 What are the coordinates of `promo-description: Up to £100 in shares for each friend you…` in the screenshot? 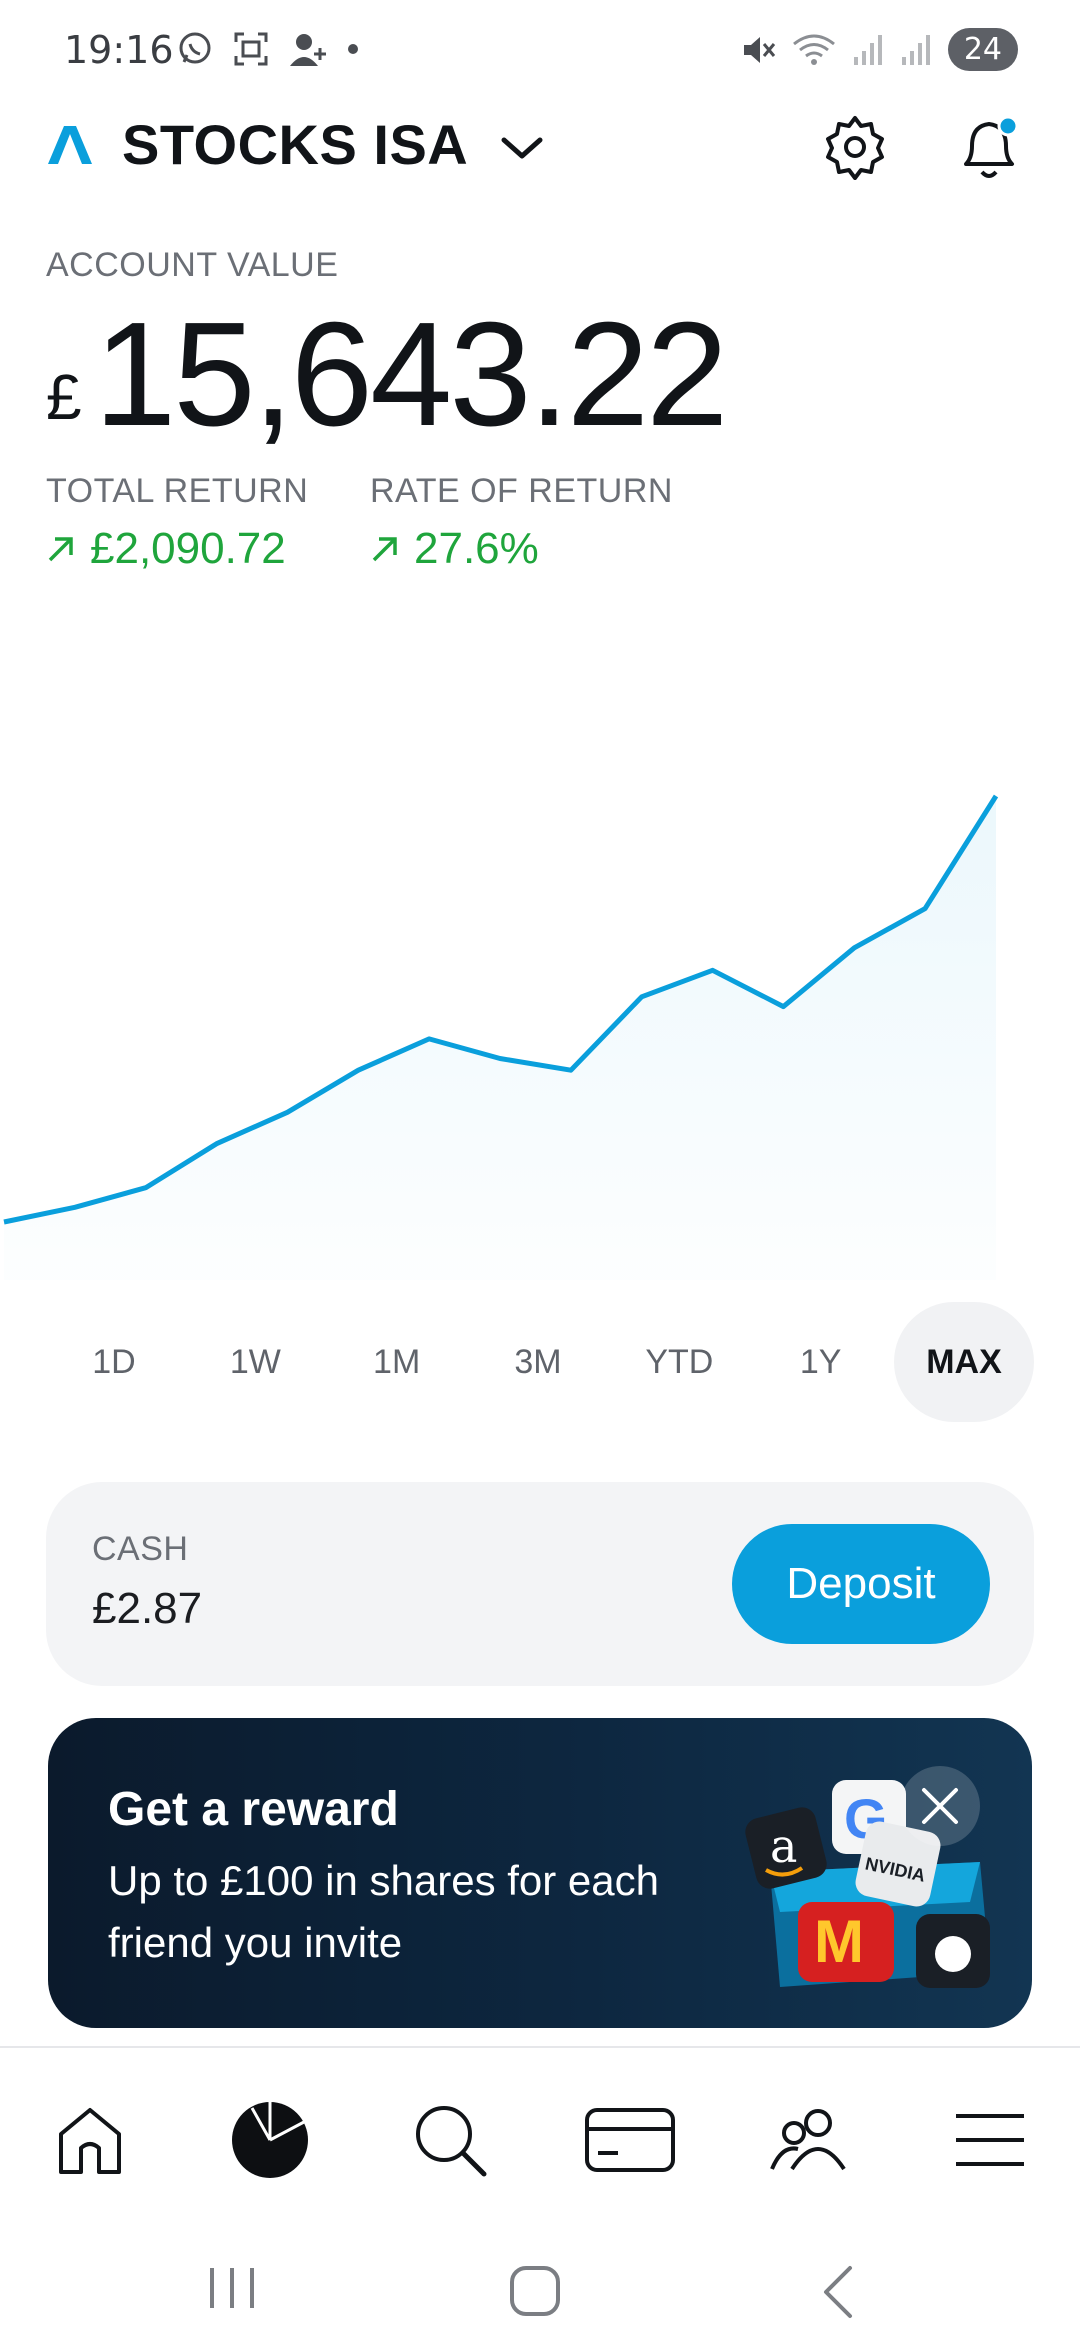 It's located at (384, 1911).